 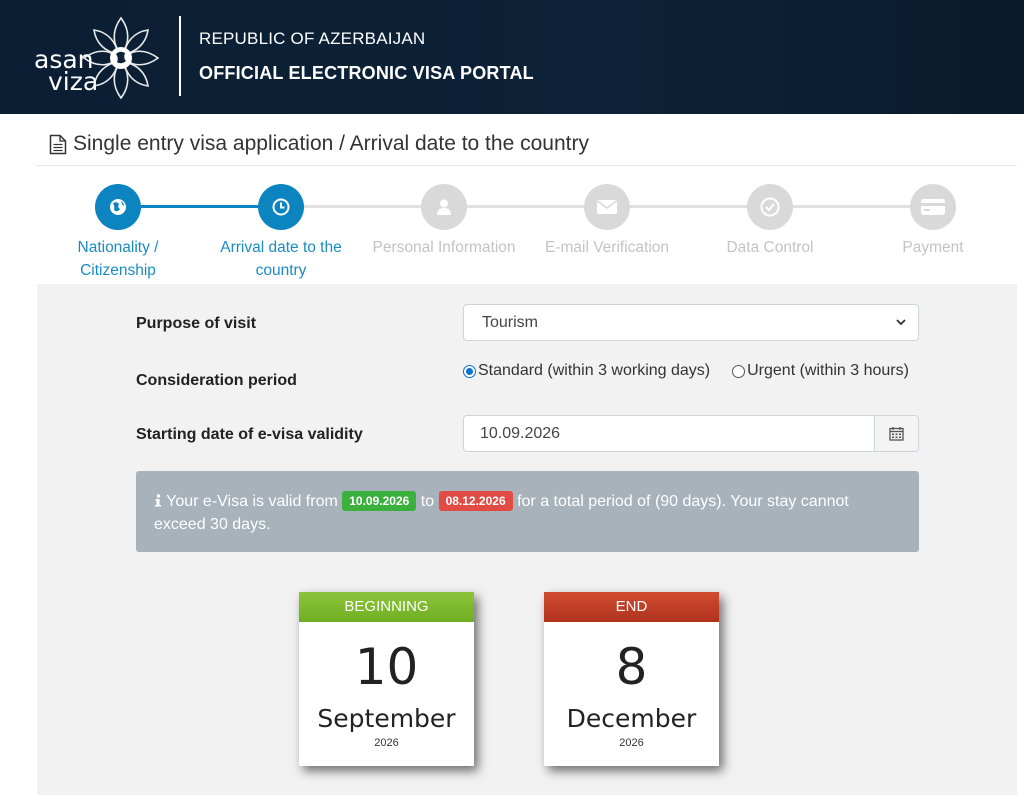 What do you see at coordinates (475, 501) in the screenshot?
I see `valid-to-badge: 08.12.2026` at bounding box center [475, 501].